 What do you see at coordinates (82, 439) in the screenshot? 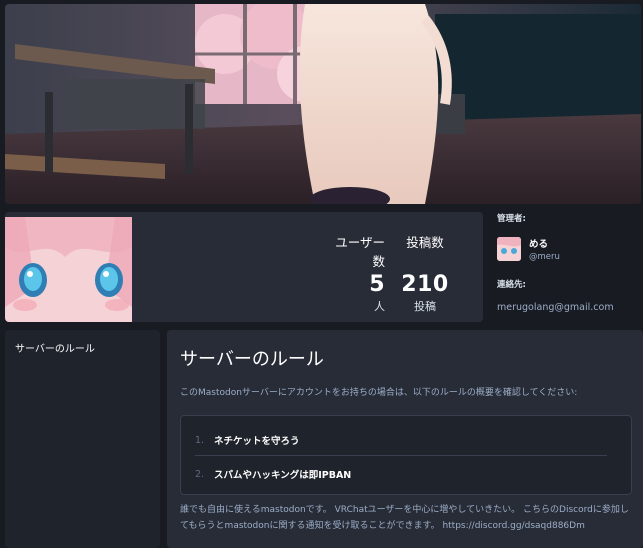
I see `about-navigation: サーバーのルール` at bounding box center [82, 439].